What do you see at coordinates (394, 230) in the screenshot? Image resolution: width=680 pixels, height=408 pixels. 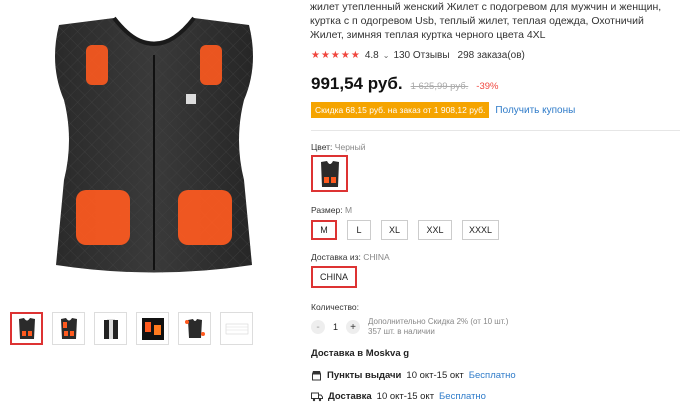 I see `size-option-xl: XL` at bounding box center [394, 230].